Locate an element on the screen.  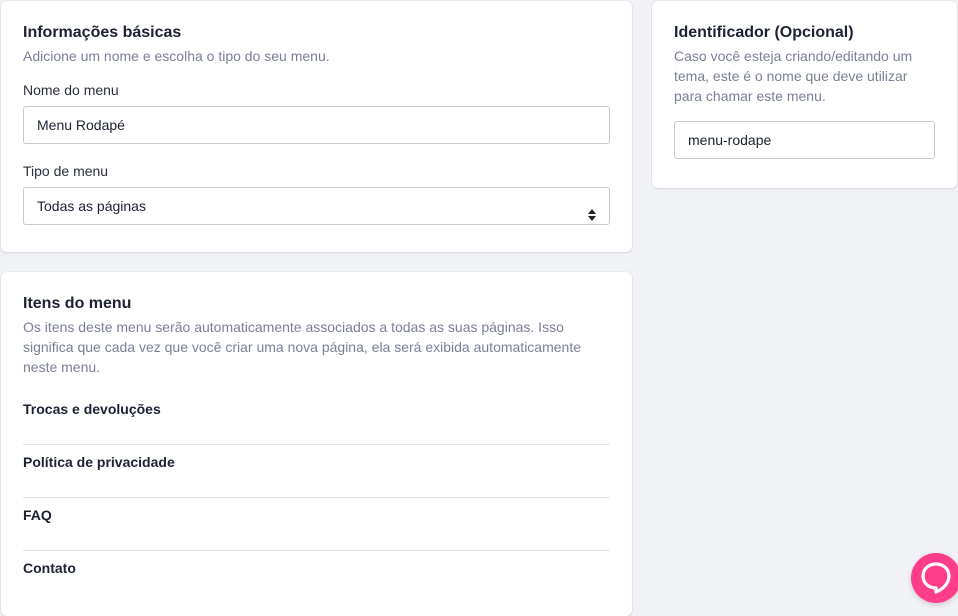
identifier-title: Identificador (Opcional) is located at coordinates (764, 32).